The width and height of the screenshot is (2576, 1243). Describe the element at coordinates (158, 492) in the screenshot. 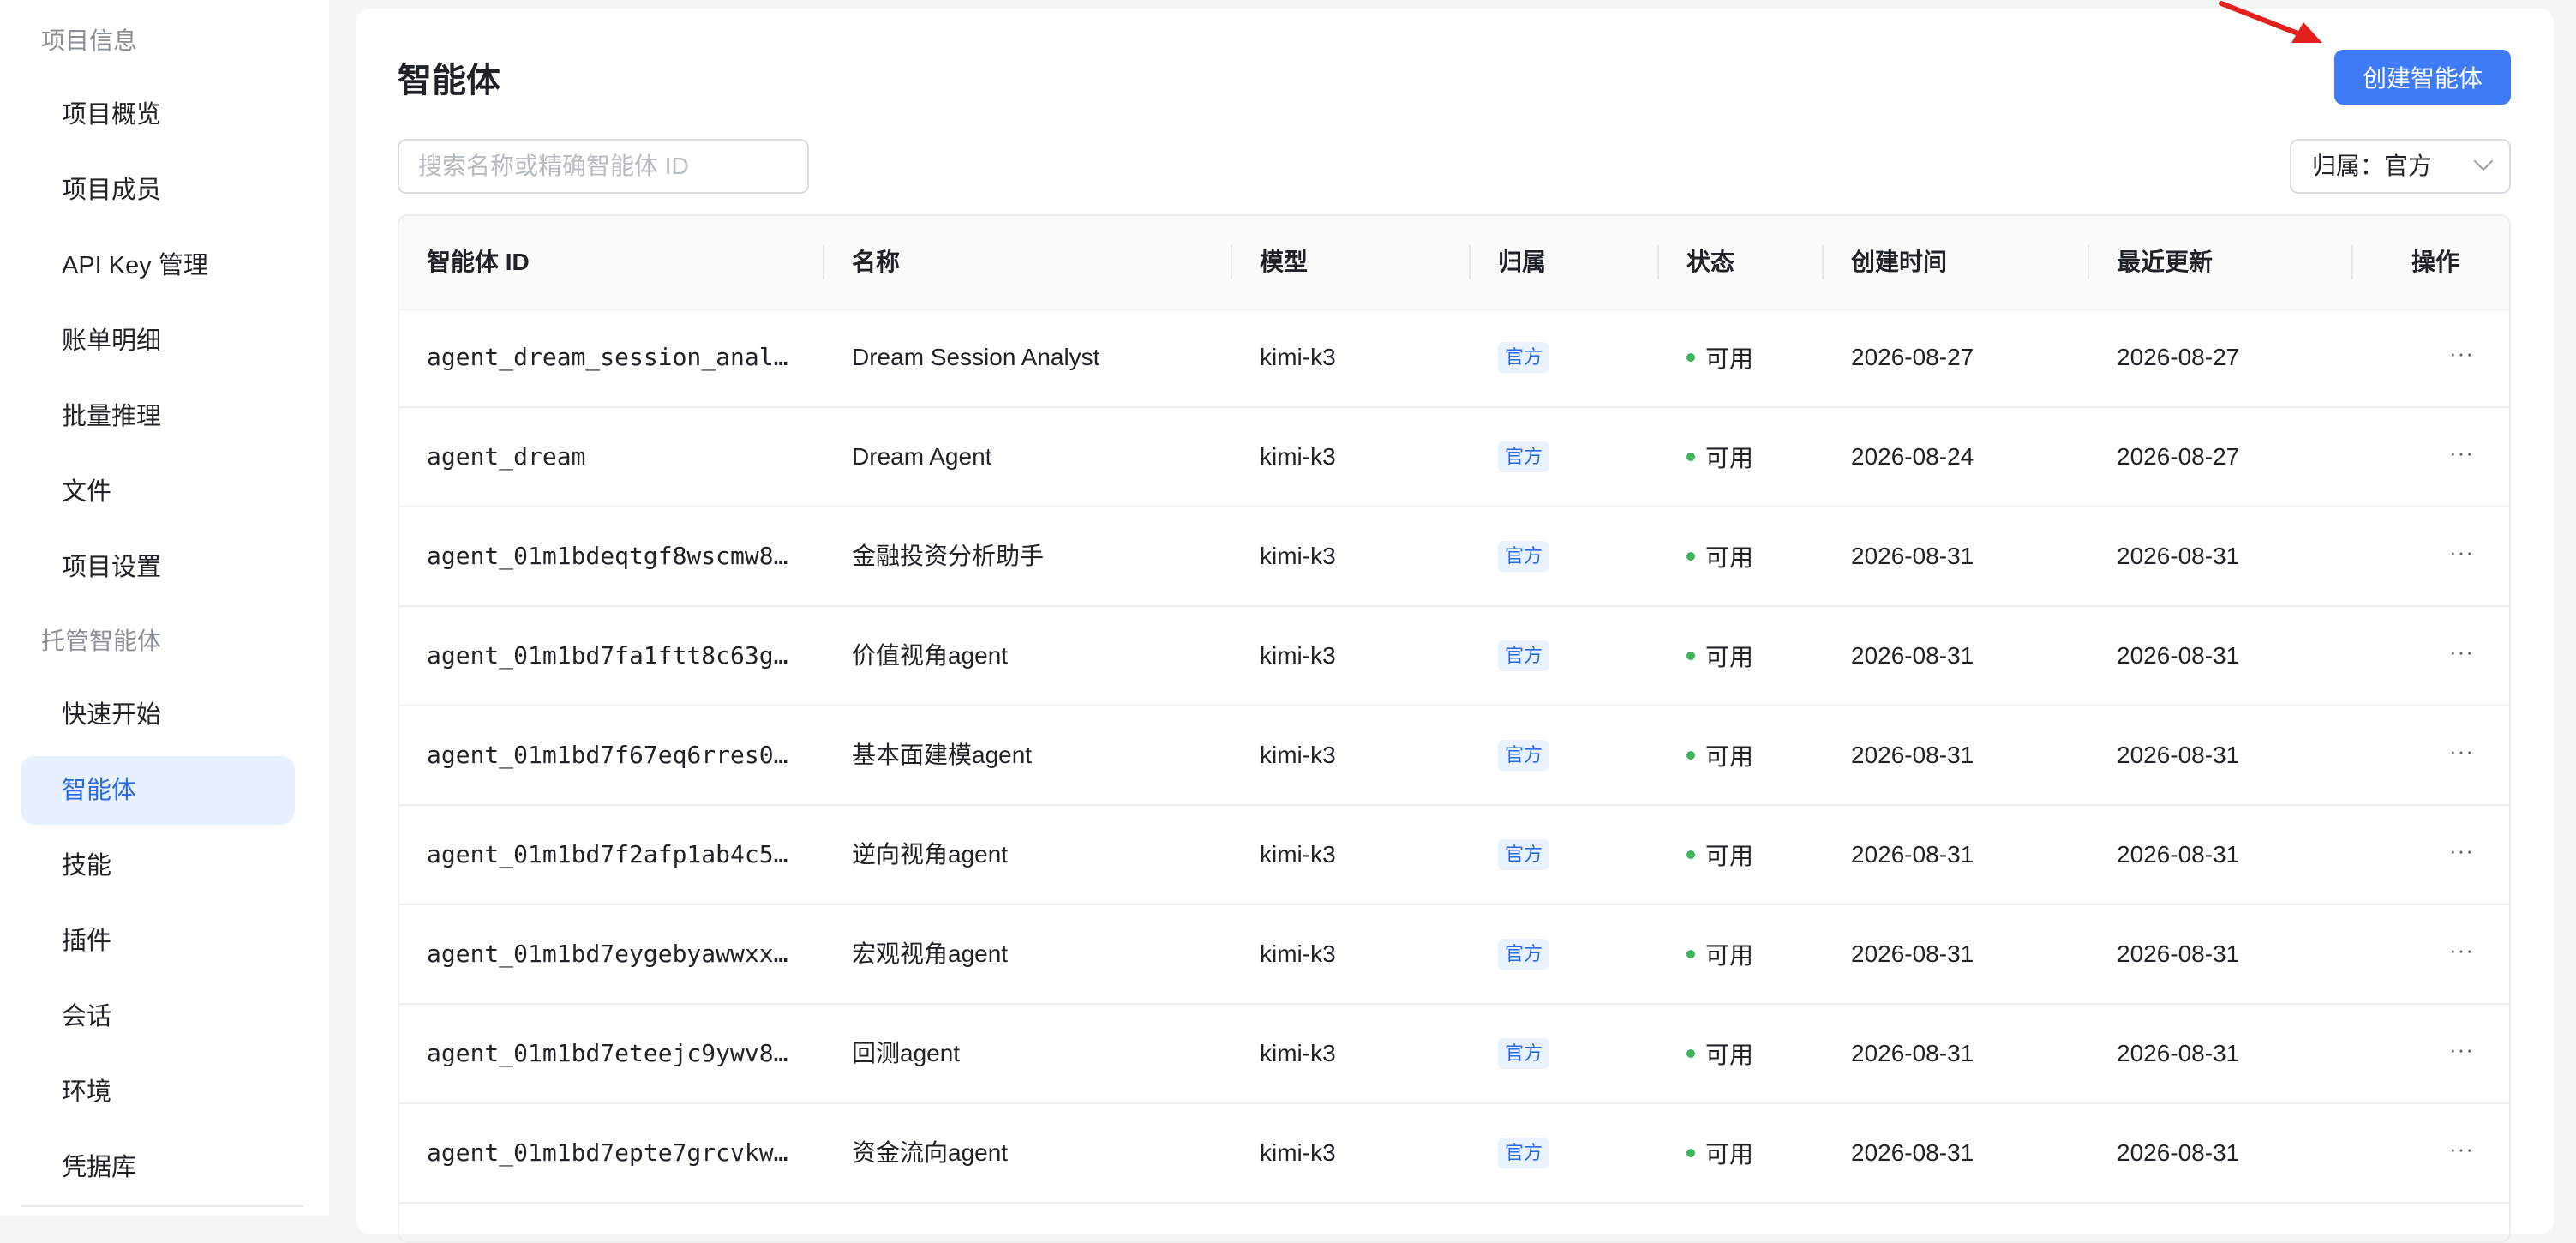

I see `sidebar-item-files: 文件` at that location.